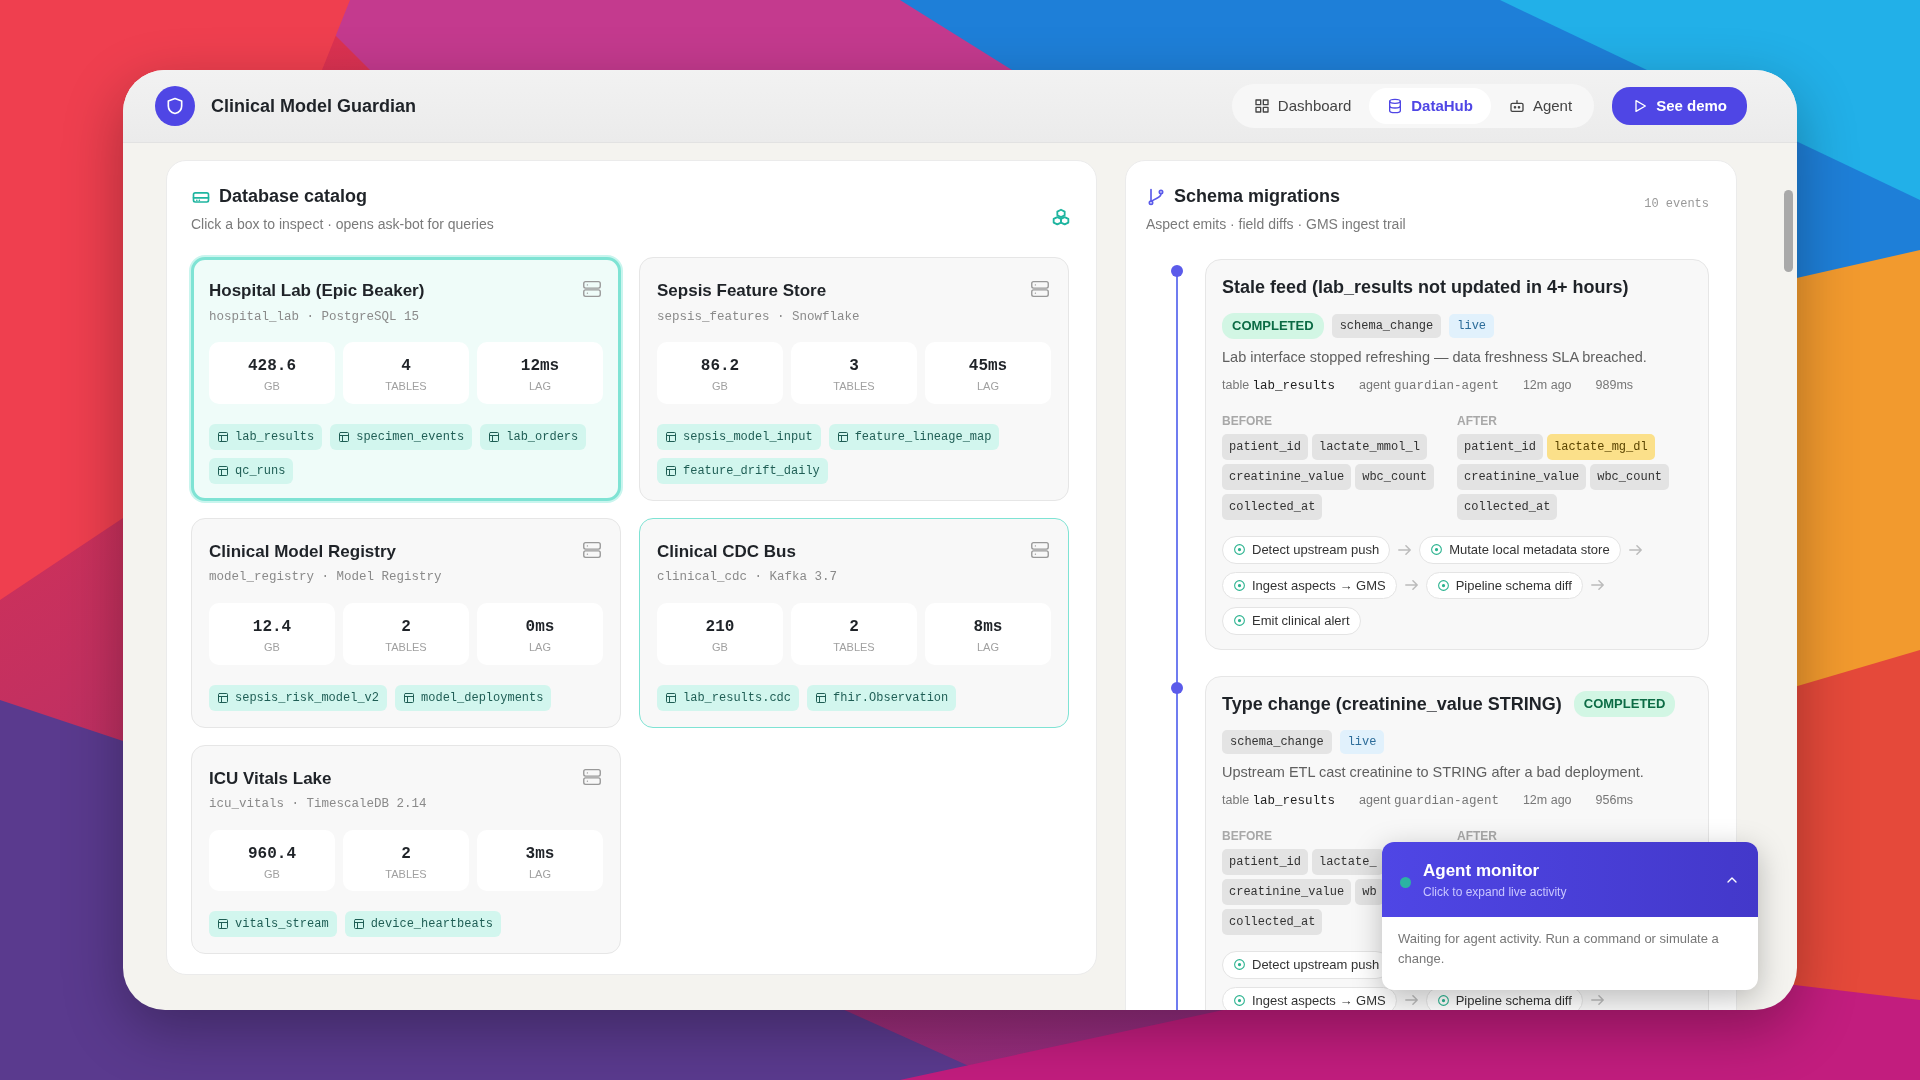  I want to click on panel-subtitle: Click a box to inspect · opens ask-bot for queries, so click(342, 224).